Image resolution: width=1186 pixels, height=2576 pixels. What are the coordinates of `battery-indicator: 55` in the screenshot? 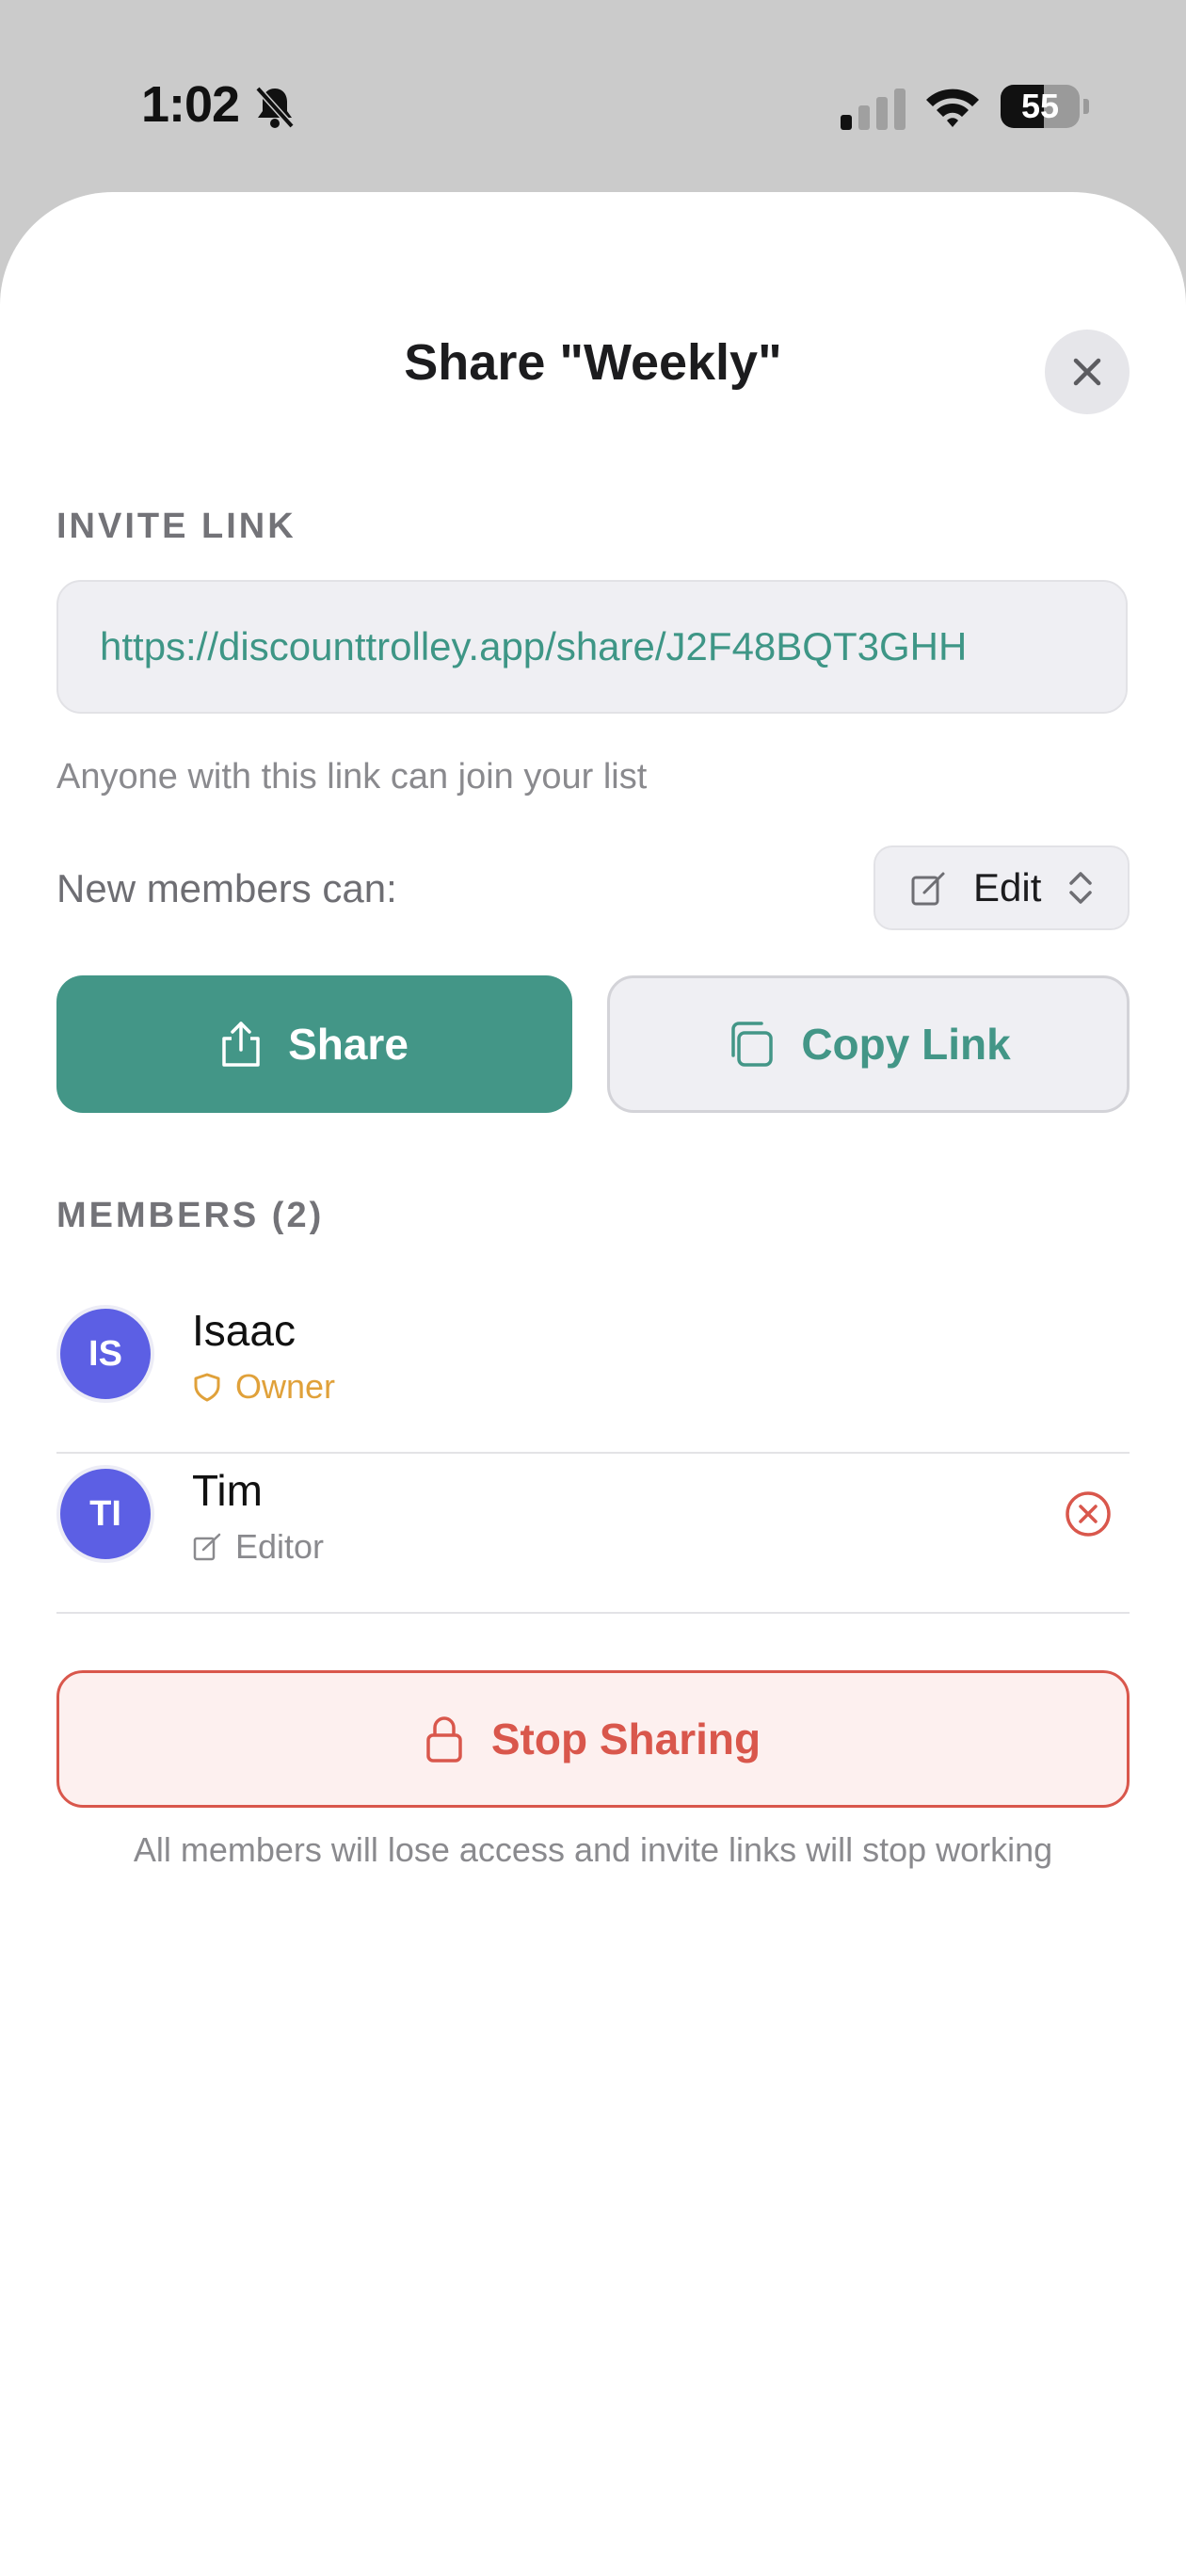 It's located at (1045, 107).